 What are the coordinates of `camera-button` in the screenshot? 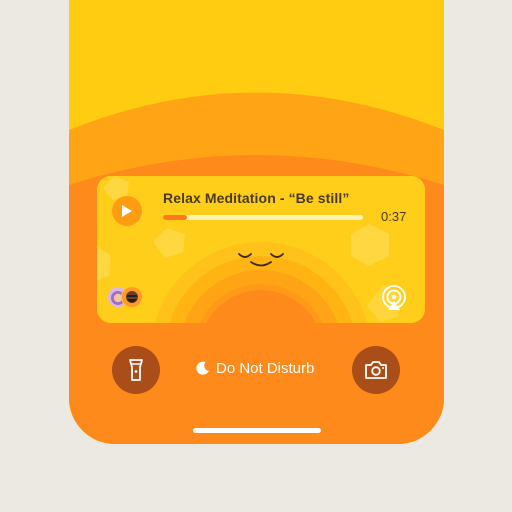 It's located at (376, 370).